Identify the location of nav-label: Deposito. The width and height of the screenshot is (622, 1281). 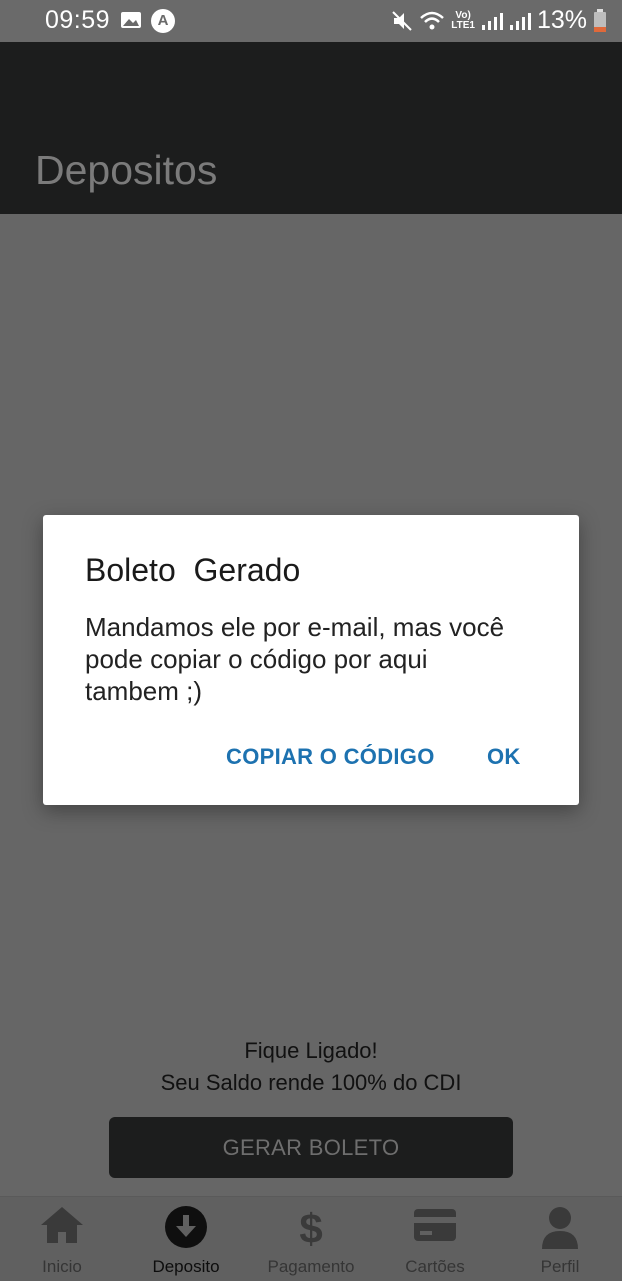
(186, 1266).